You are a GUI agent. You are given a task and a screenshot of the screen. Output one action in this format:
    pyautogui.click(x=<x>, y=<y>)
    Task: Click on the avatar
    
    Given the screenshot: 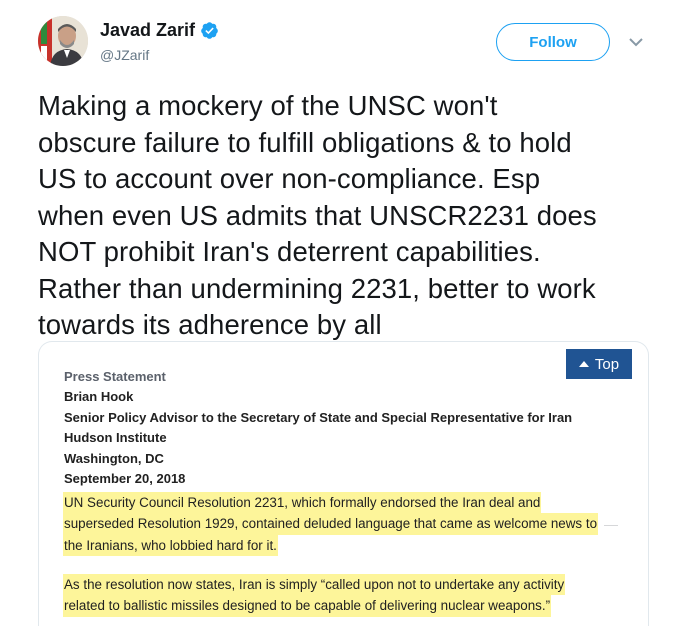 What is the action you would take?
    pyautogui.click(x=63, y=41)
    